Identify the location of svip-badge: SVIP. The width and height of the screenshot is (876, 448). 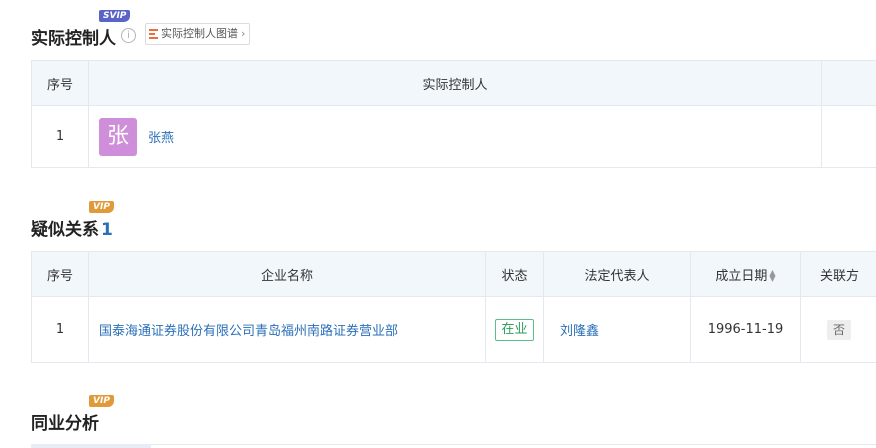
(115, 16).